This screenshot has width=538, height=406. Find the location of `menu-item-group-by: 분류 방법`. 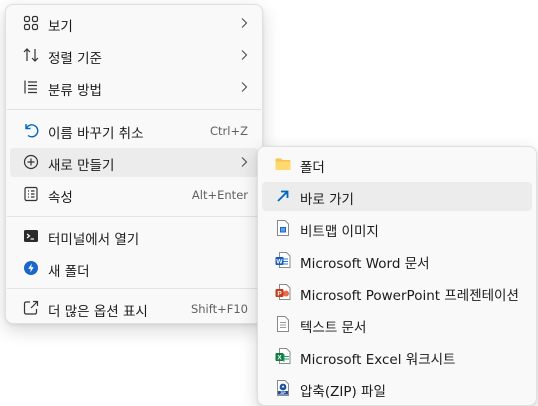

menu-item-group-by: 분류 방법 is located at coordinates (134, 87).